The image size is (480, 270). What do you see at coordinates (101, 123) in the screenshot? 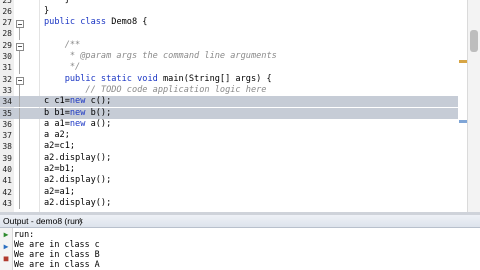
I see `code-token: a();` at bounding box center [101, 123].